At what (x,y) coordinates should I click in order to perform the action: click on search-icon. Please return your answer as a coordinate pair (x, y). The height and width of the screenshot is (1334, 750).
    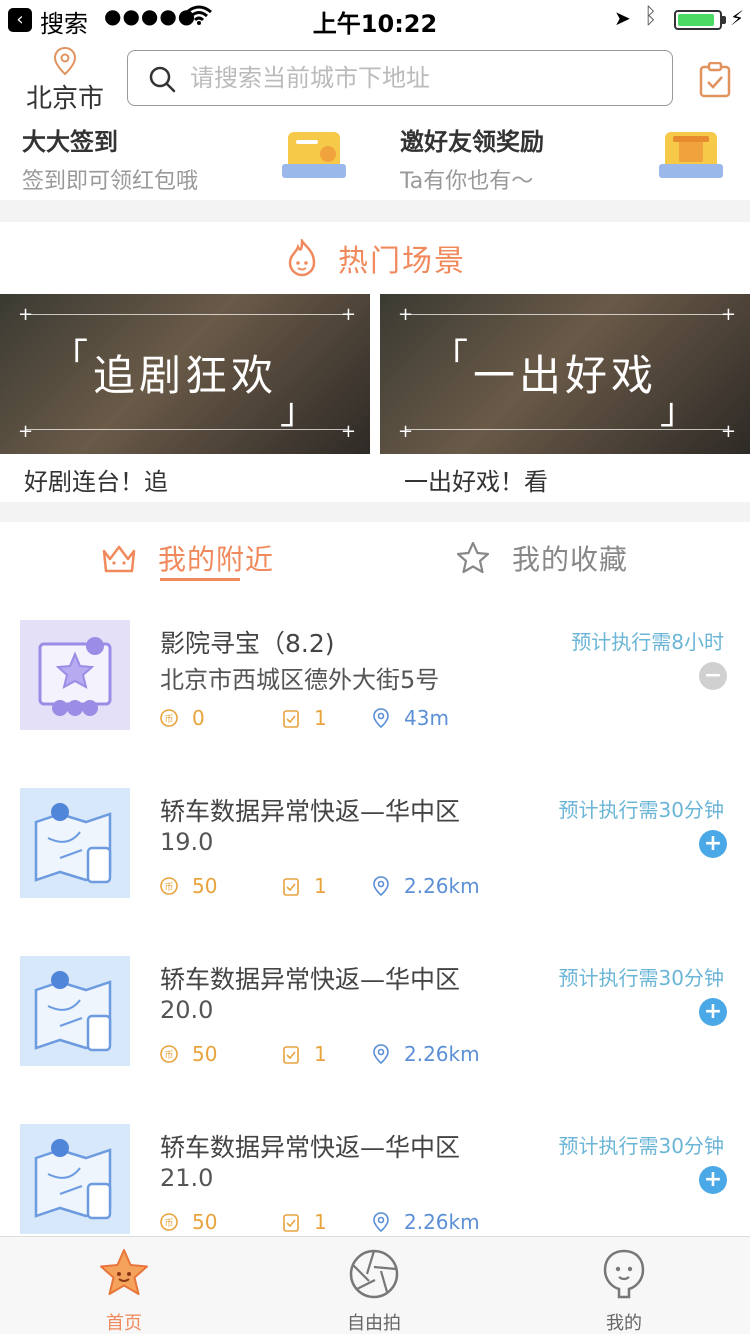
    Looking at the image, I should click on (162, 79).